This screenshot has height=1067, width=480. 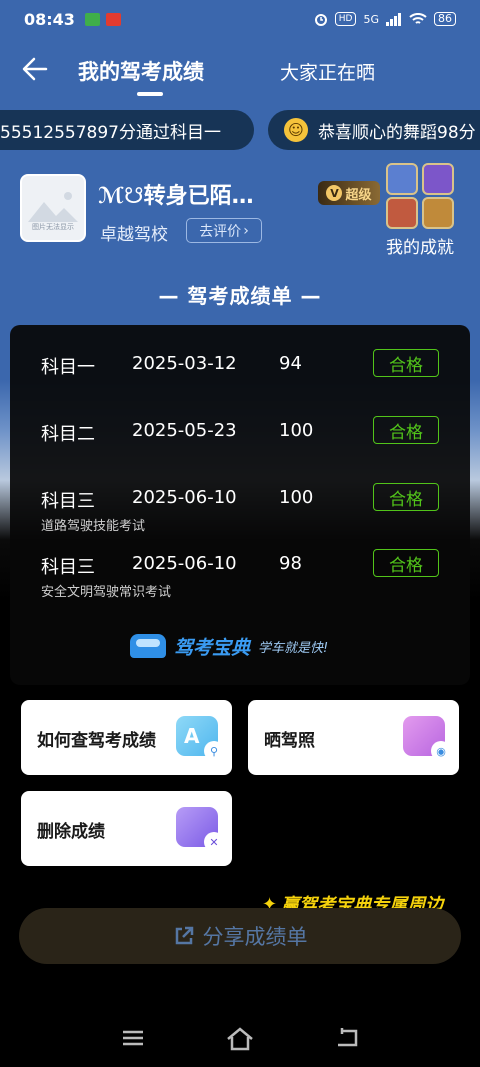 I want to click on battery-icon: 86, so click(x=445, y=19).